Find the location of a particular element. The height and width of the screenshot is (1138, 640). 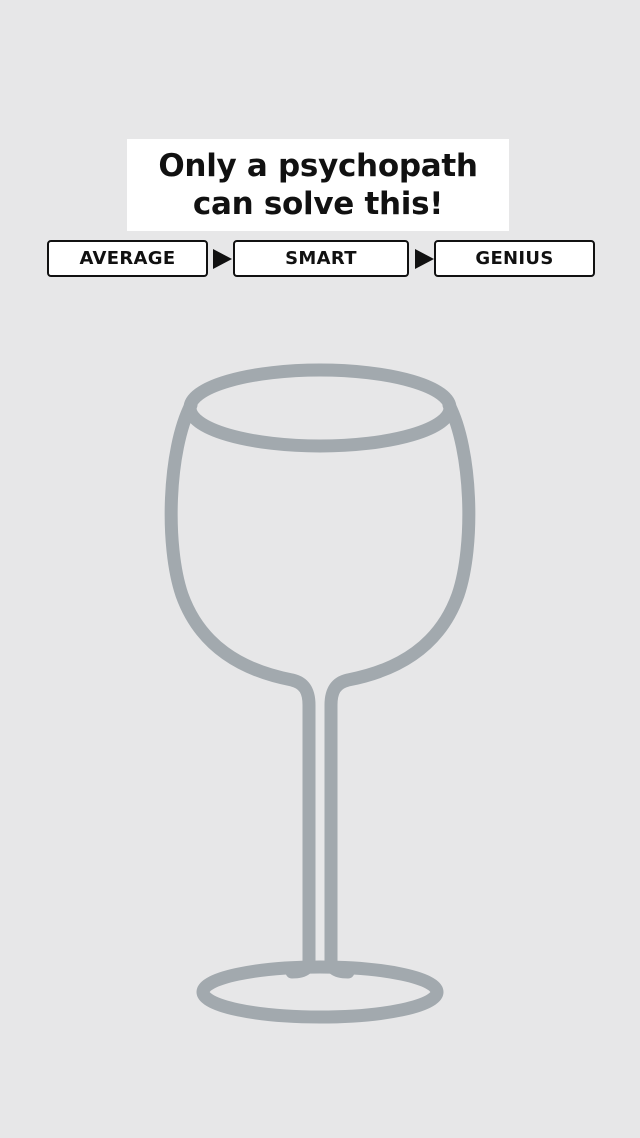

glass-bowl is located at coordinates (240, 688).